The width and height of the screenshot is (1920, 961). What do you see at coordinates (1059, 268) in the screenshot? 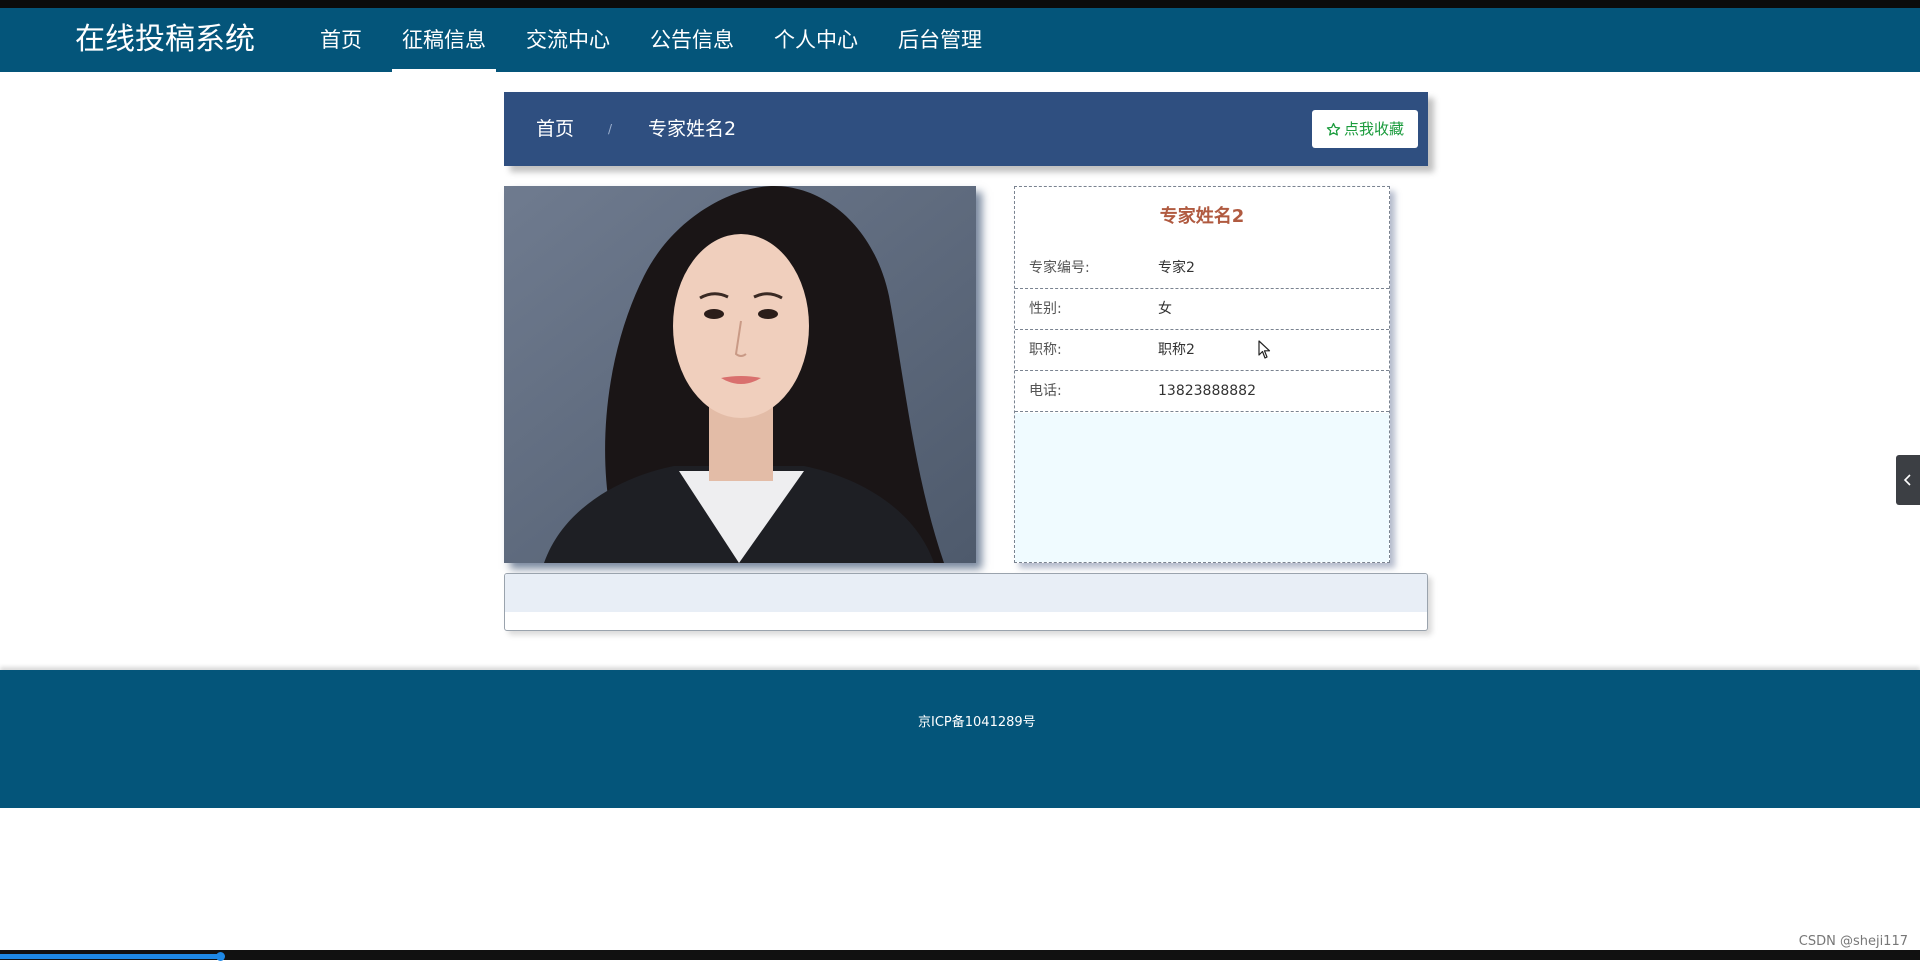
I see `field-label: 专家编号:` at bounding box center [1059, 268].